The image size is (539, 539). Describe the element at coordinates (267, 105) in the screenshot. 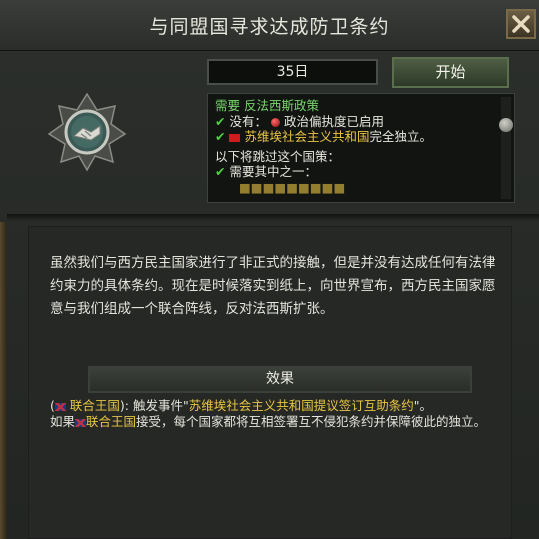

I see `requirements-header: 需要 反法西斯政策` at that location.